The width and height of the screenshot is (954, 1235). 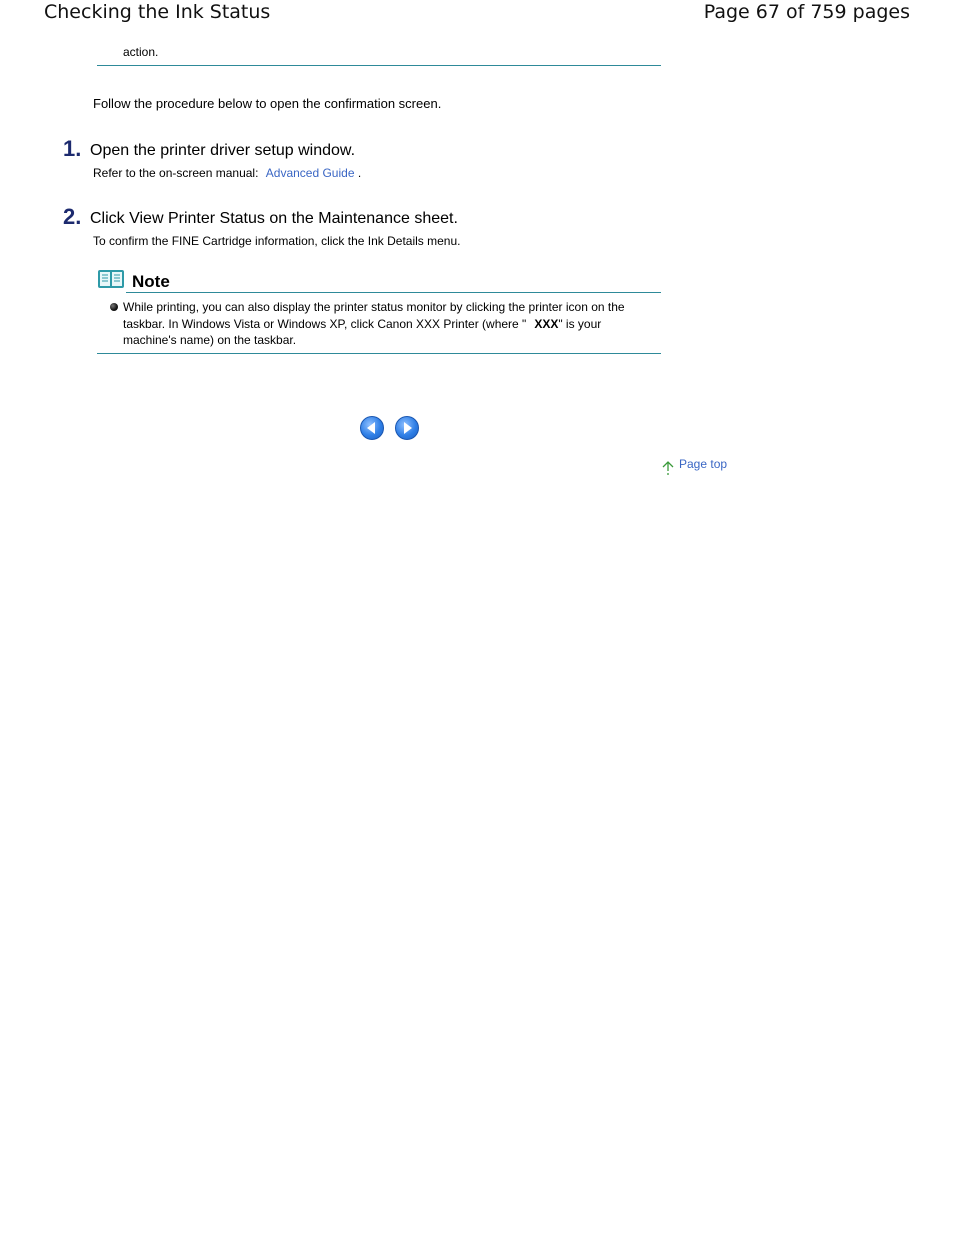 What do you see at coordinates (379, 353) in the screenshot?
I see `note-bottom-divider` at bounding box center [379, 353].